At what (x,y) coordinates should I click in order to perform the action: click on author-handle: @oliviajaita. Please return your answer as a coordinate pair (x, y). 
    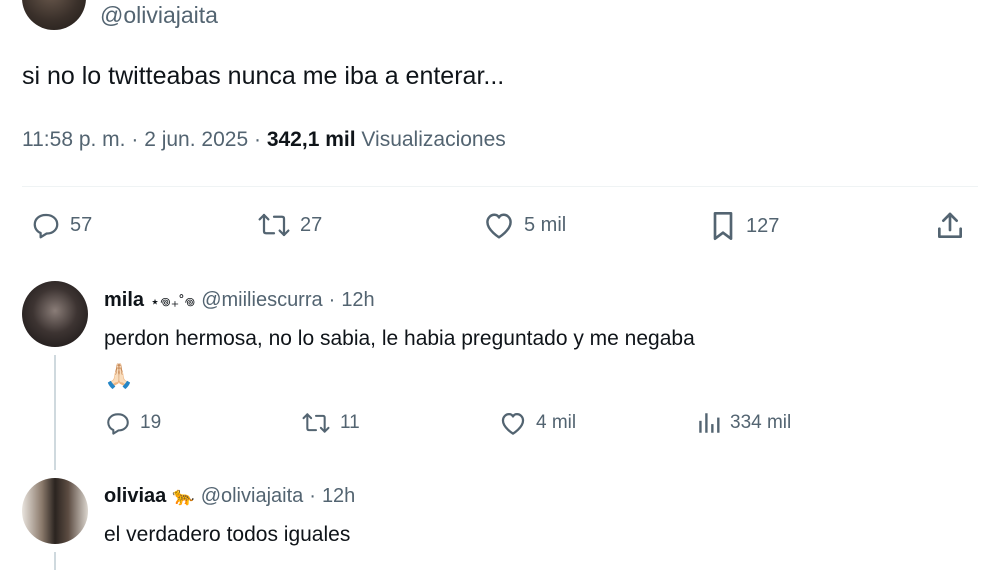
    Looking at the image, I should click on (159, 15).